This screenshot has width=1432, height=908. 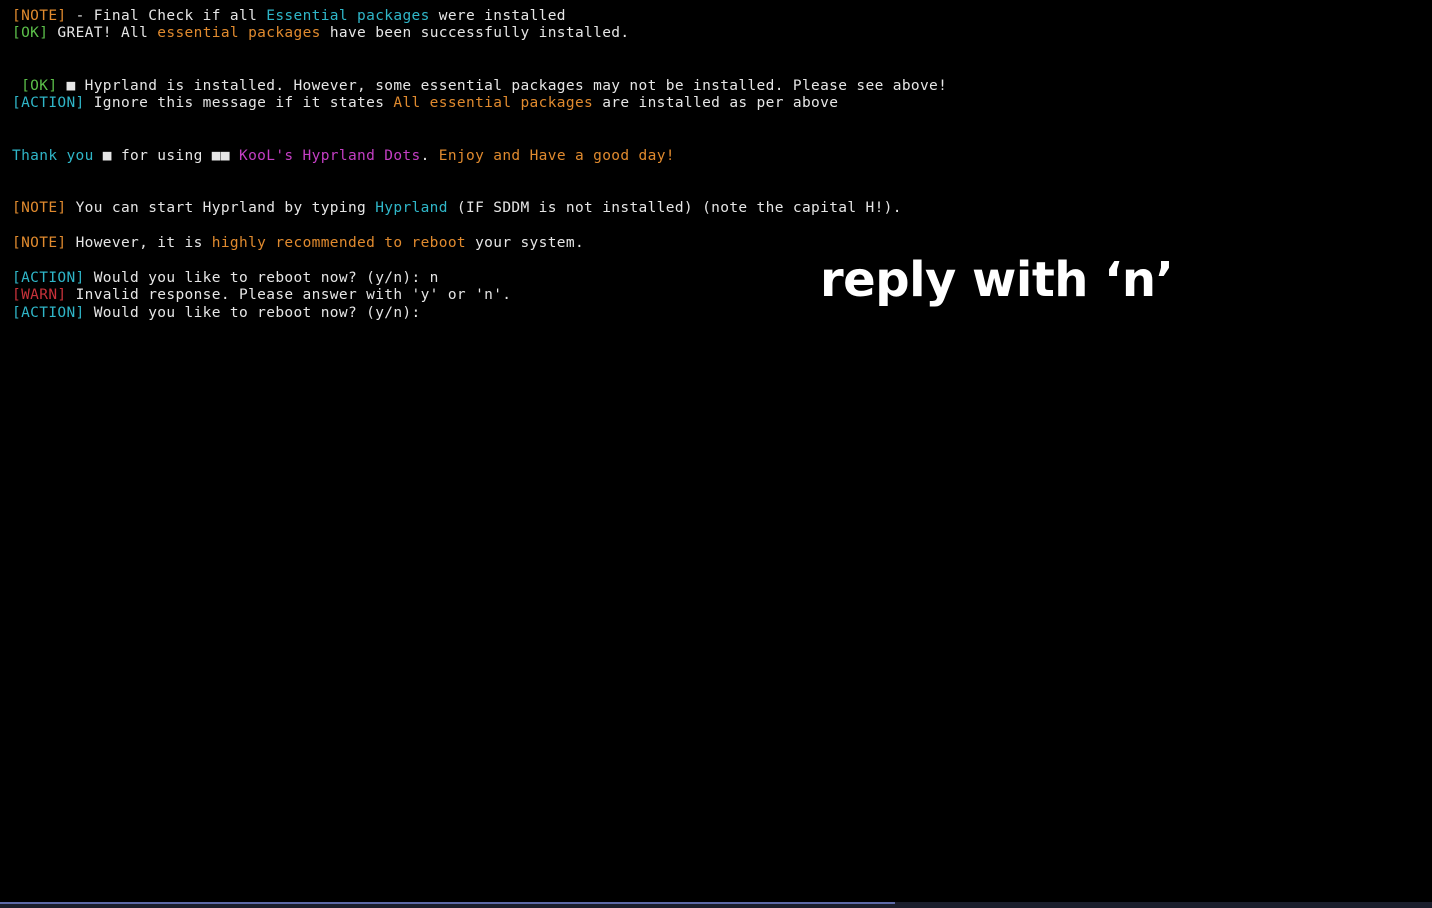 What do you see at coordinates (497, 16) in the screenshot?
I see `terminal-segment: were installed` at bounding box center [497, 16].